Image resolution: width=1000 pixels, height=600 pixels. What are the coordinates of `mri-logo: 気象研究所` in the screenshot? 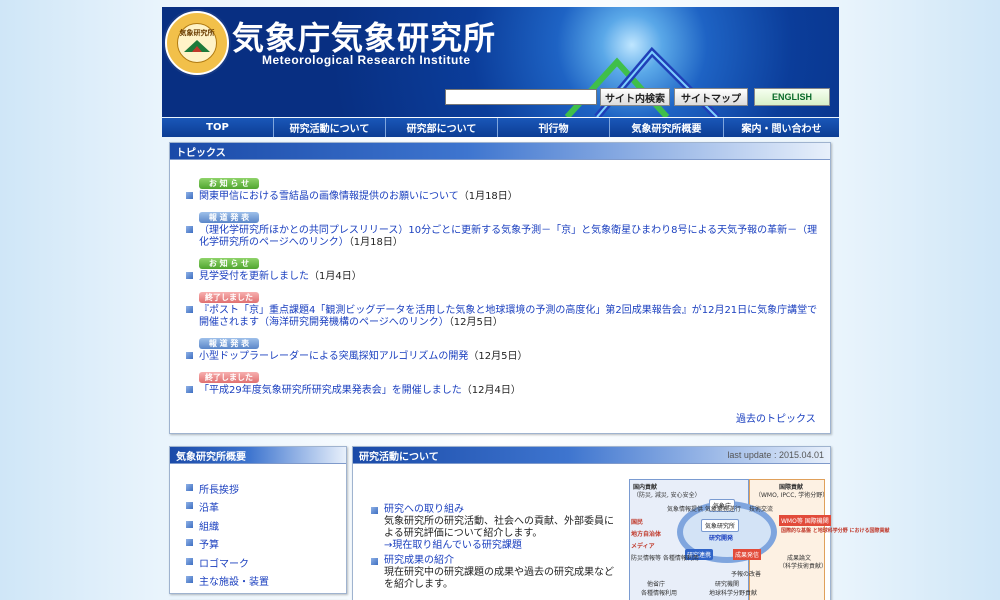 It's located at (197, 43).